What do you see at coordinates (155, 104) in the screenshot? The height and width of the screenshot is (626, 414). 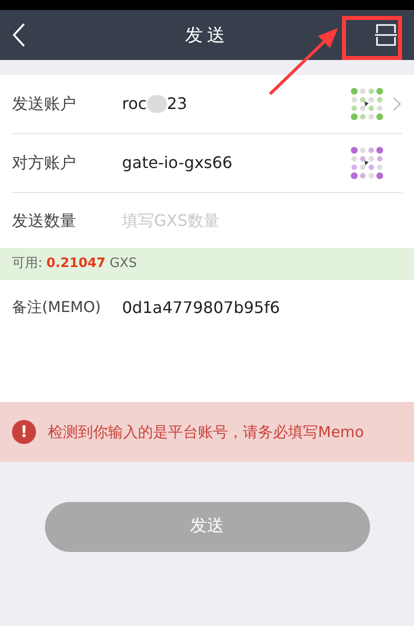 I see `account-value: roc 23` at bounding box center [155, 104].